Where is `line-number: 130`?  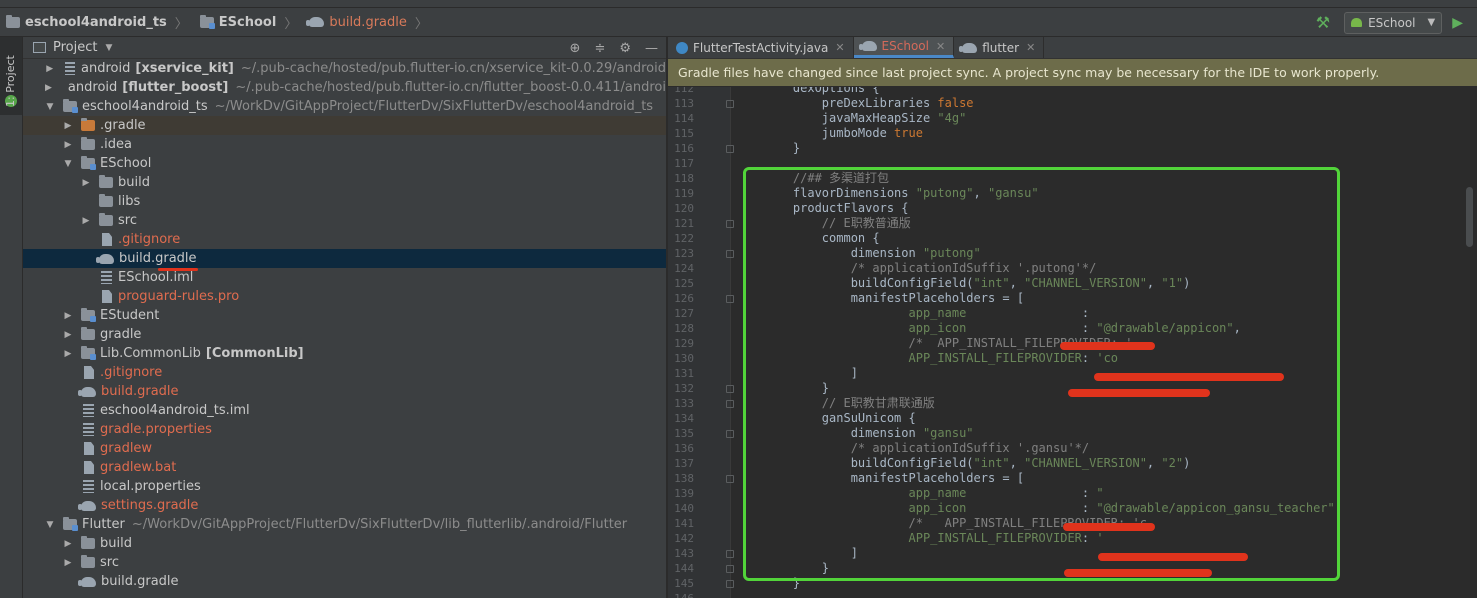 line-number: 130 is located at coordinates (684, 358).